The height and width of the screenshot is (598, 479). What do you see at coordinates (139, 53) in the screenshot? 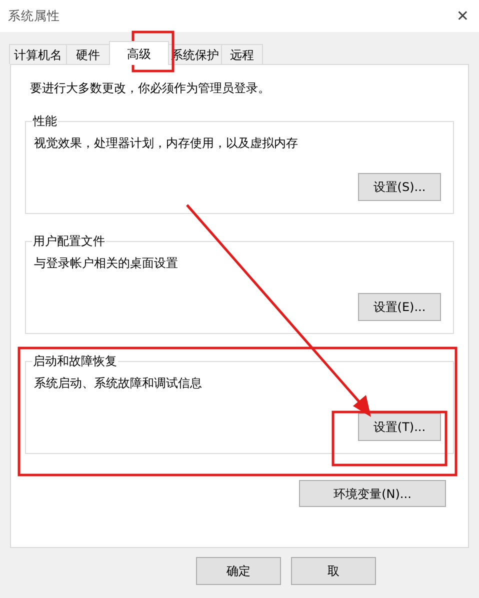
I see `tab: 高级` at bounding box center [139, 53].